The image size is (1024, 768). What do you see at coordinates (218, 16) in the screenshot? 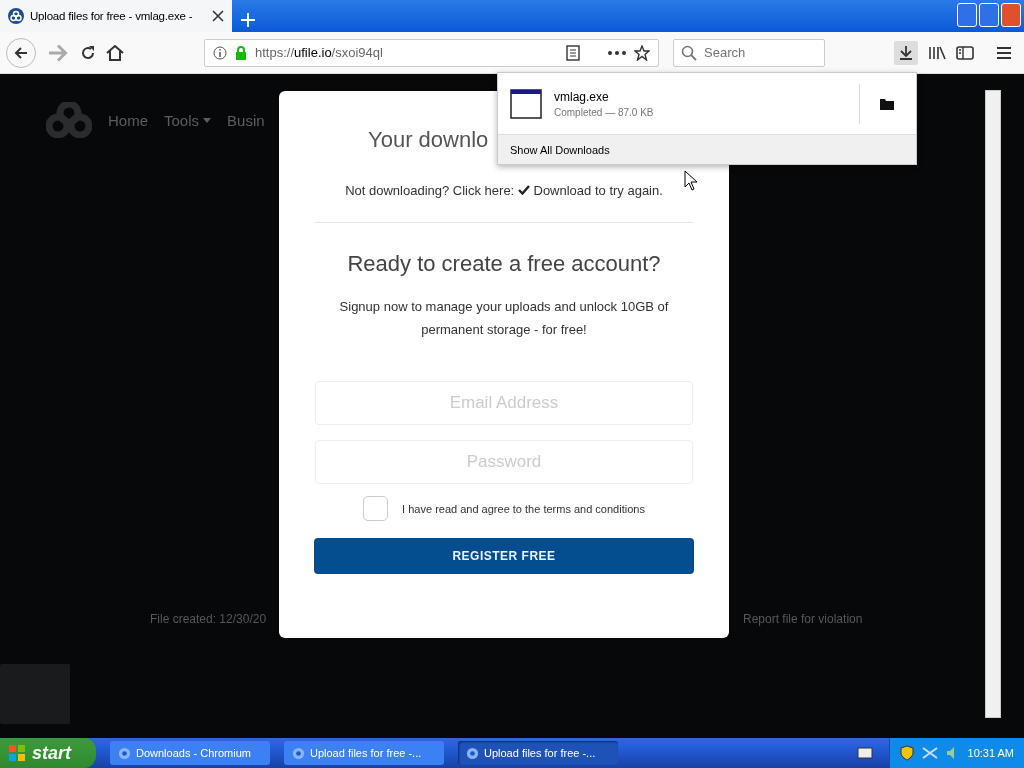
I see `close-icon` at bounding box center [218, 16].